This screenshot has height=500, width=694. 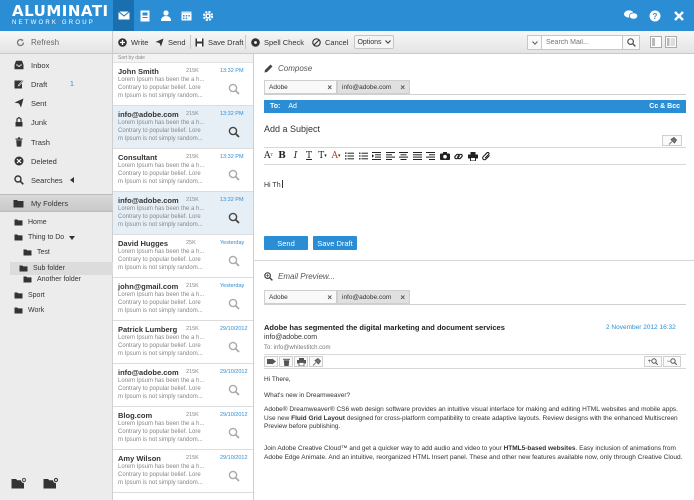 I want to click on sidebar-item-junk: Junk, so click(x=56, y=122).